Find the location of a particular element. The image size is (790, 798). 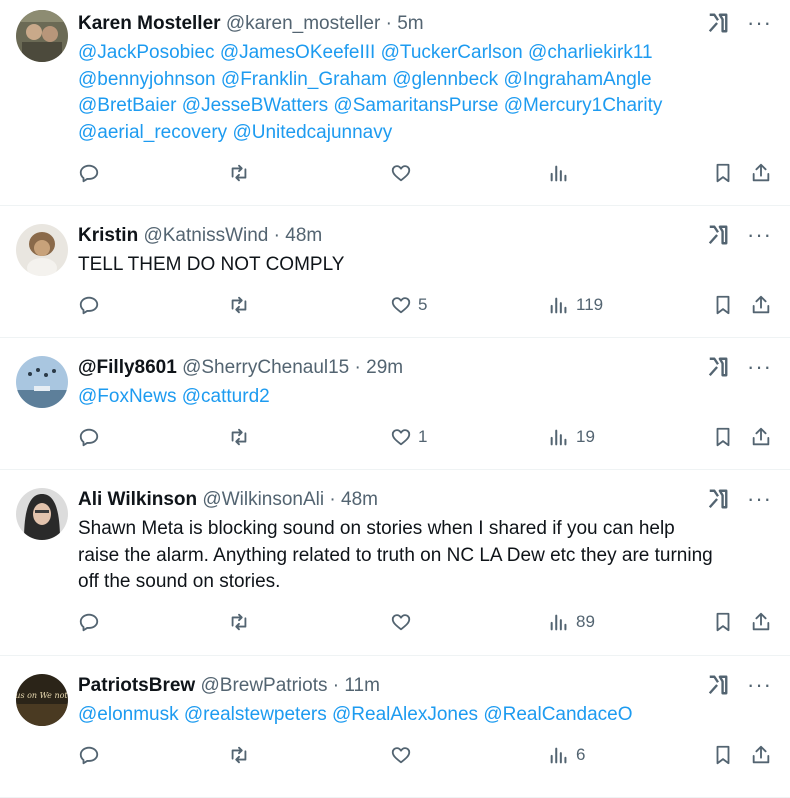

author-name: PatriotsBrew is located at coordinates (136, 685).